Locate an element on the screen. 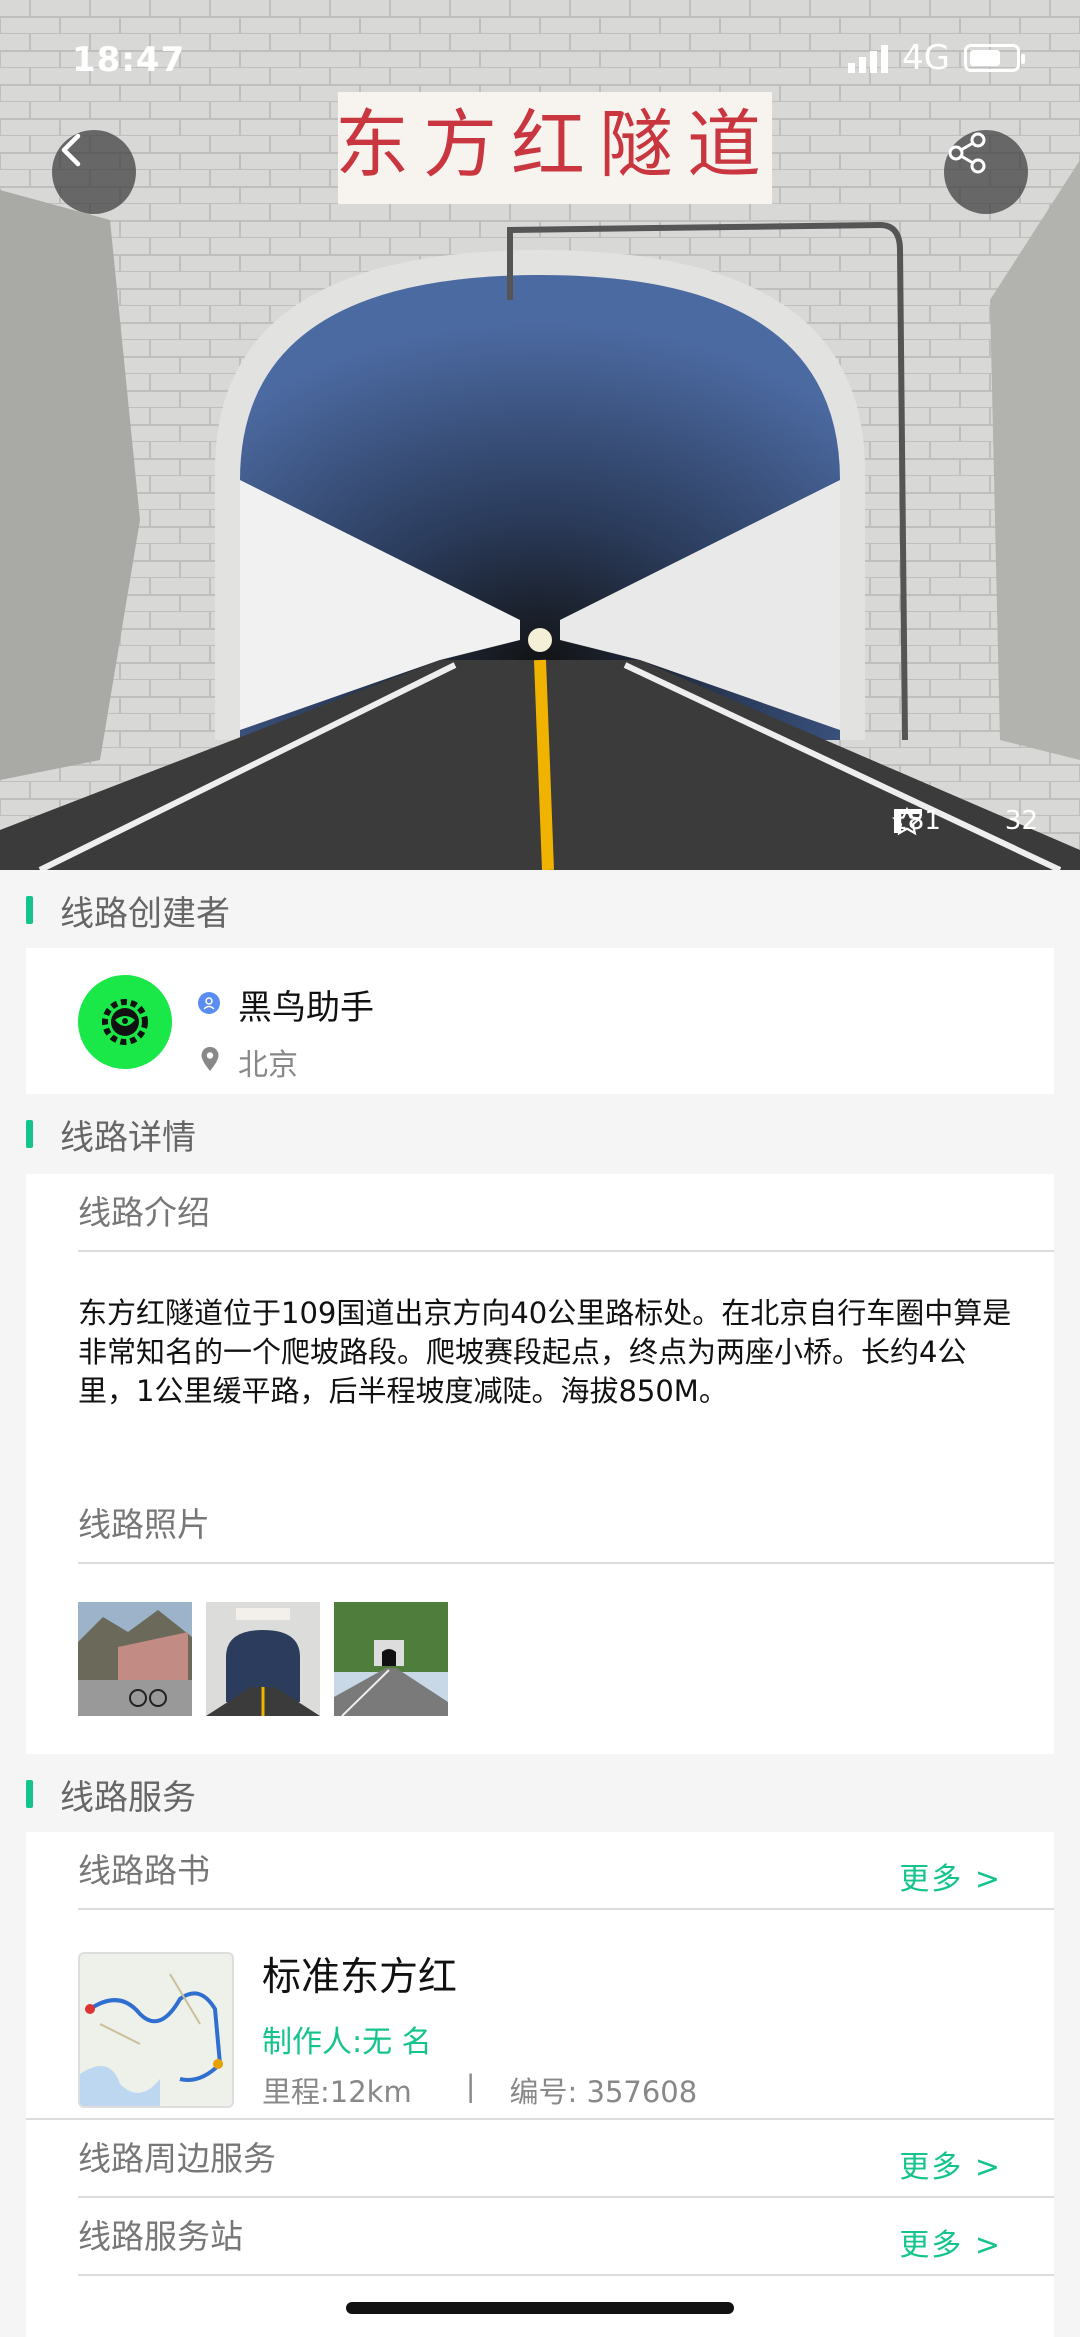 The width and height of the screenshot is (1080, 2337). location-pin-icon is located at coordinates (210, 1059).